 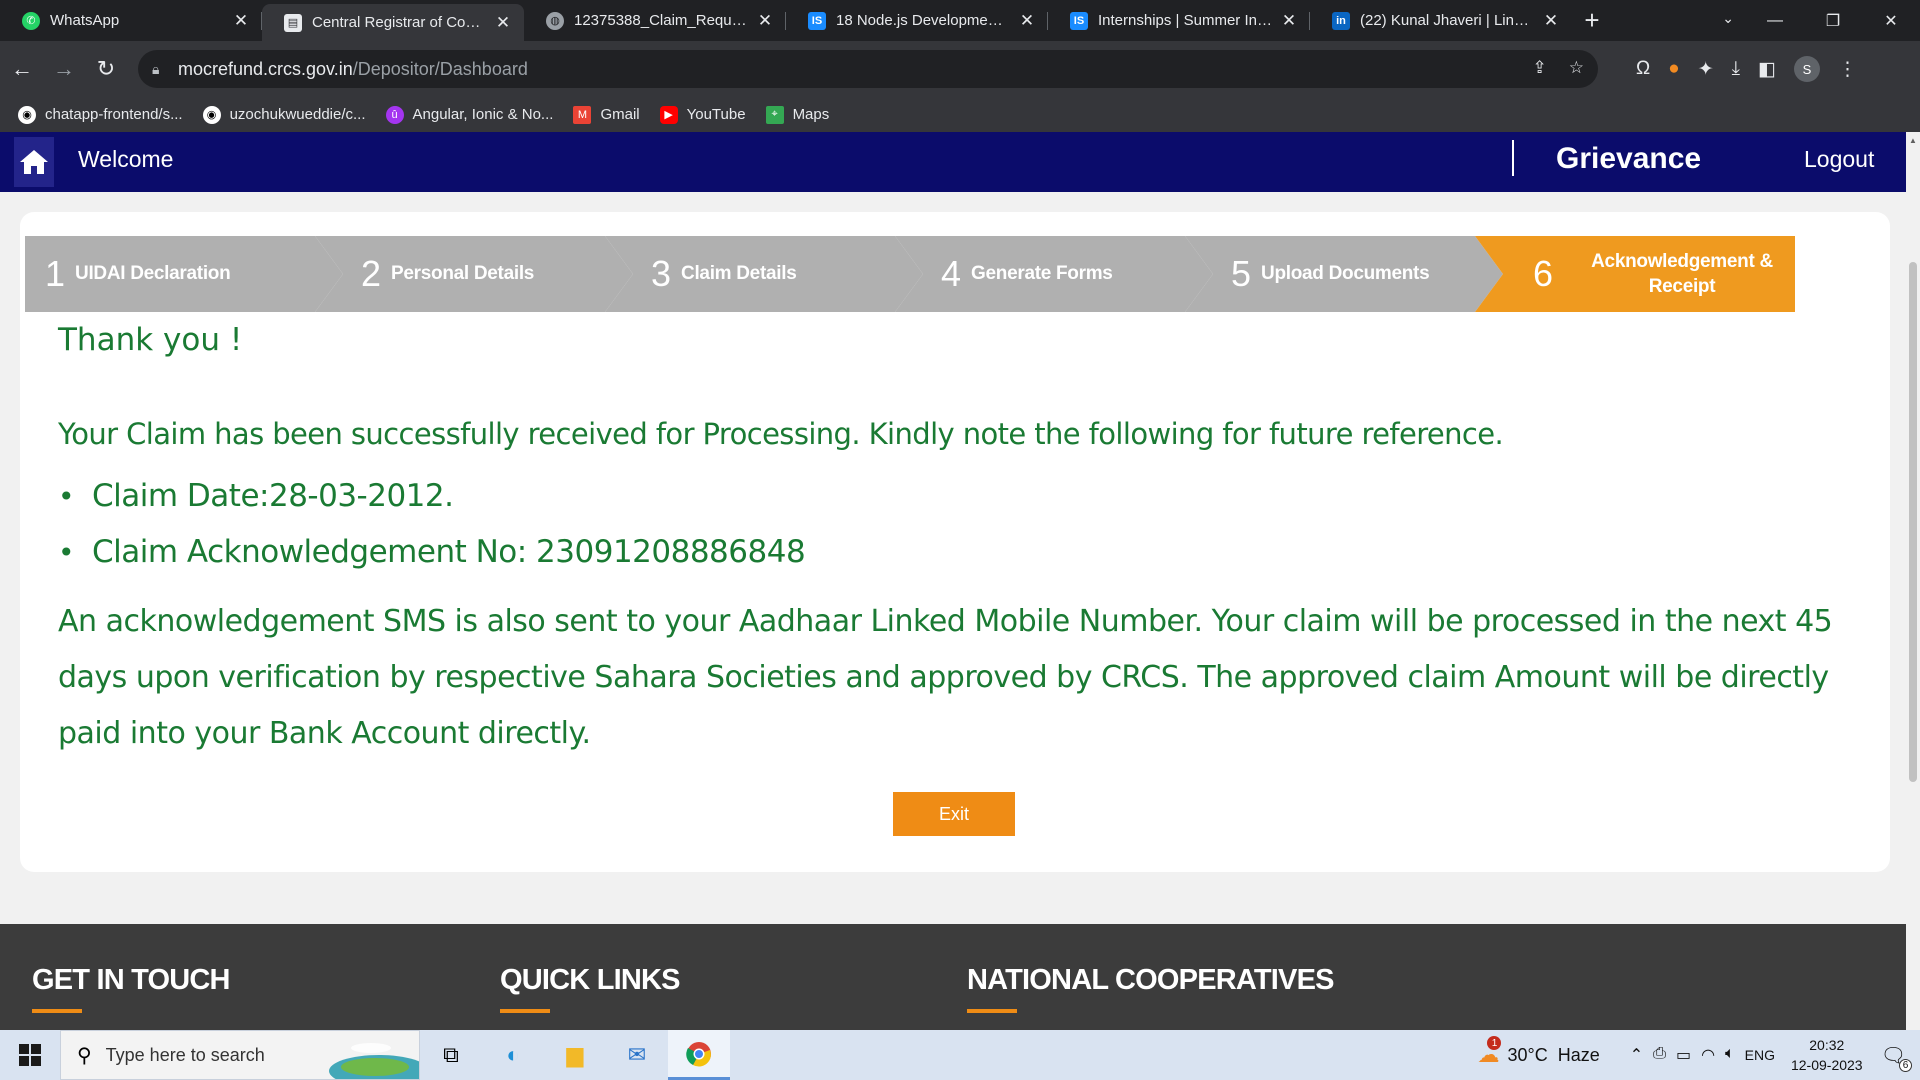 What do you see at coordinates (394, 114) in the screenshot?
I see `udemy-icon: û` at bounding box center [394, 114].